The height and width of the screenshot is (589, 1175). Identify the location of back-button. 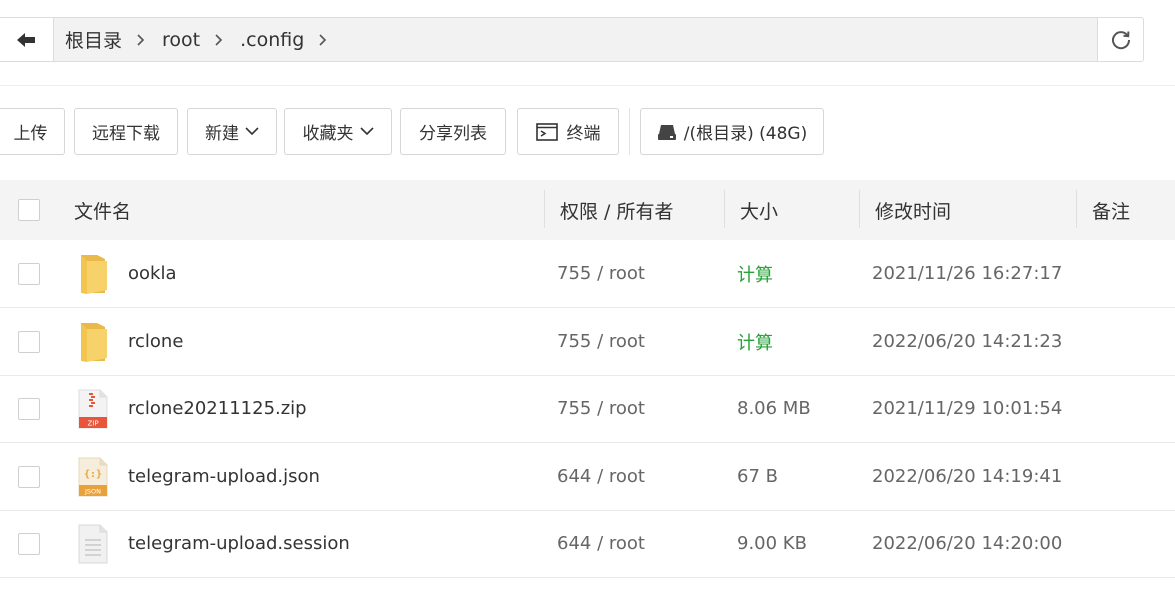
(26, 39).